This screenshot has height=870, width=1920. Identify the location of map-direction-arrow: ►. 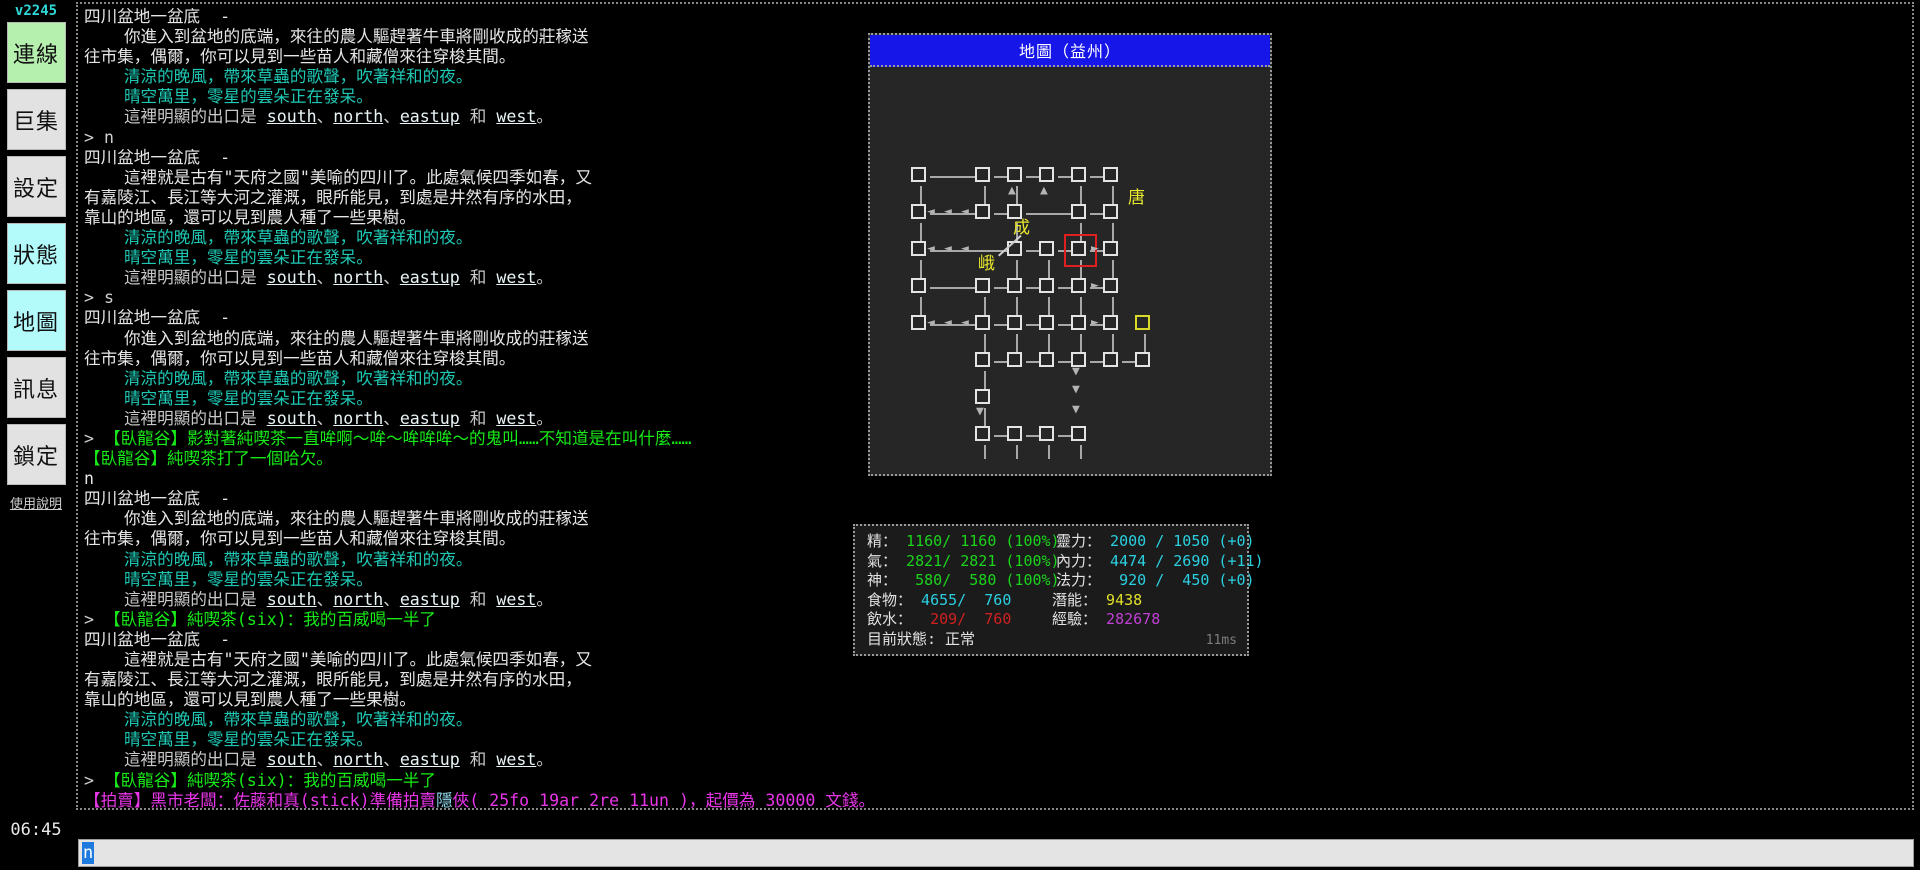
(1095, 285).